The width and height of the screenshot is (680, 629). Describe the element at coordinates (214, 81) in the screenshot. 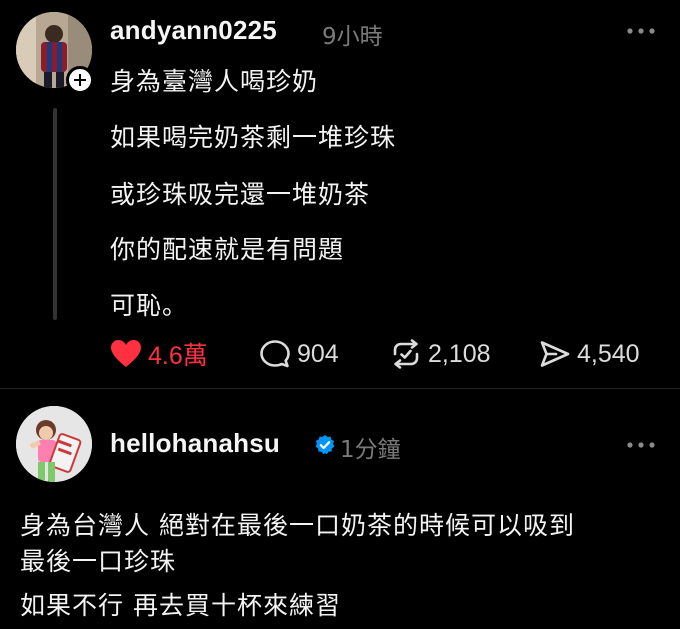

I see `post-text-line: 身為臺灣人喝珍奶` at that location.